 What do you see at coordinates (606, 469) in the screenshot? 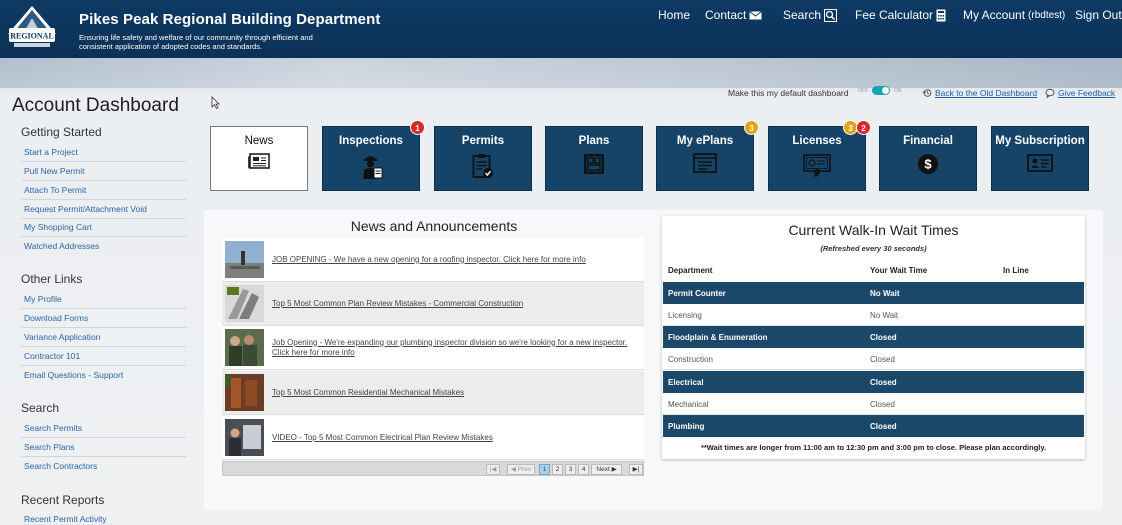
I see `next-page-button: Next ▶` at bounding box center [606, 469].